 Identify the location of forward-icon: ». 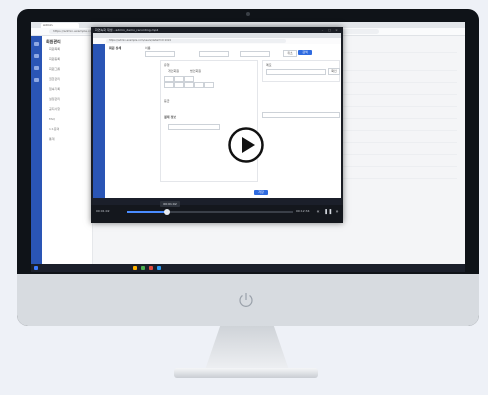
(337, 212).